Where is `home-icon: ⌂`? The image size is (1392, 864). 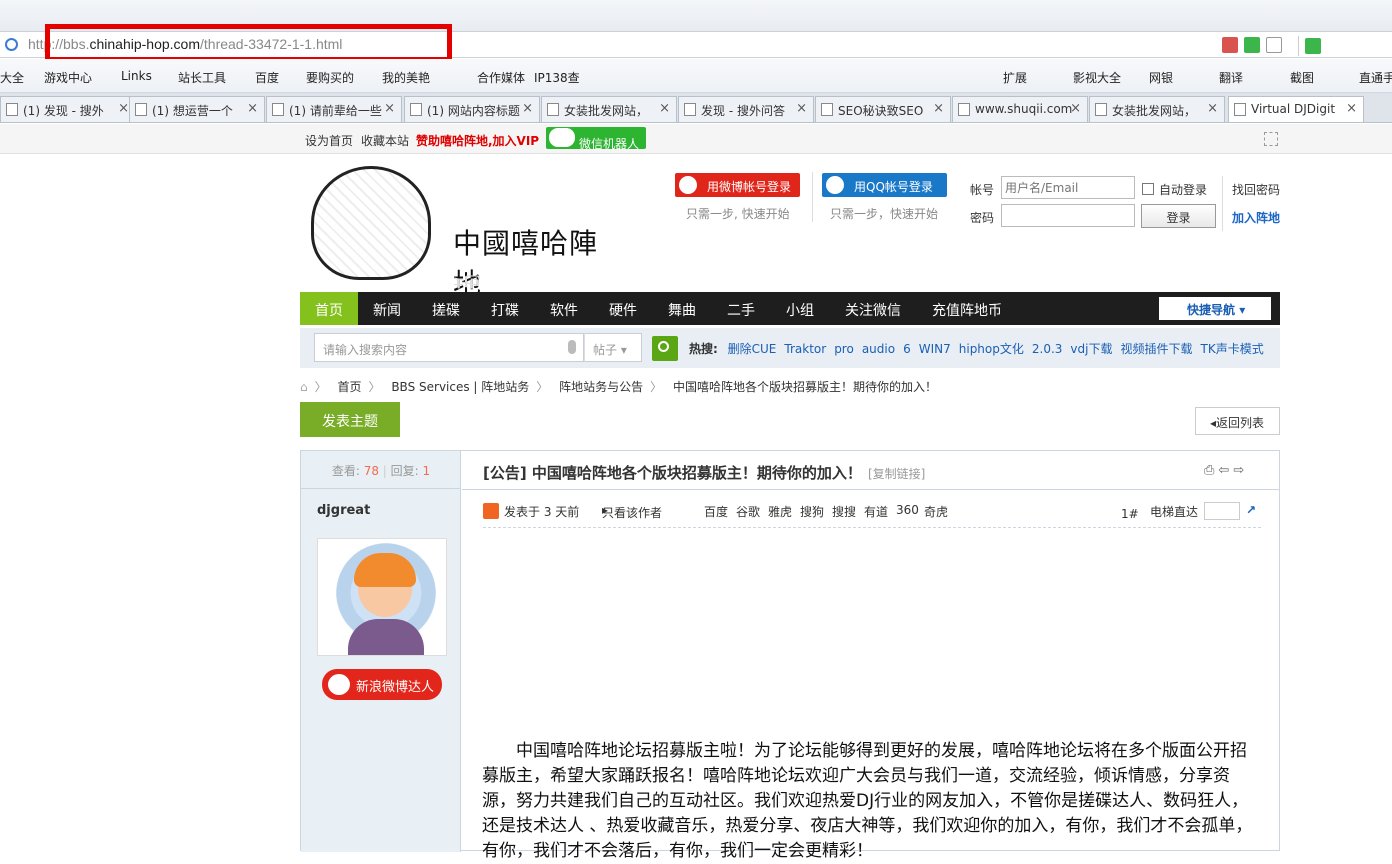 home-icon: ⌂ is located at coordinates (304, 387).